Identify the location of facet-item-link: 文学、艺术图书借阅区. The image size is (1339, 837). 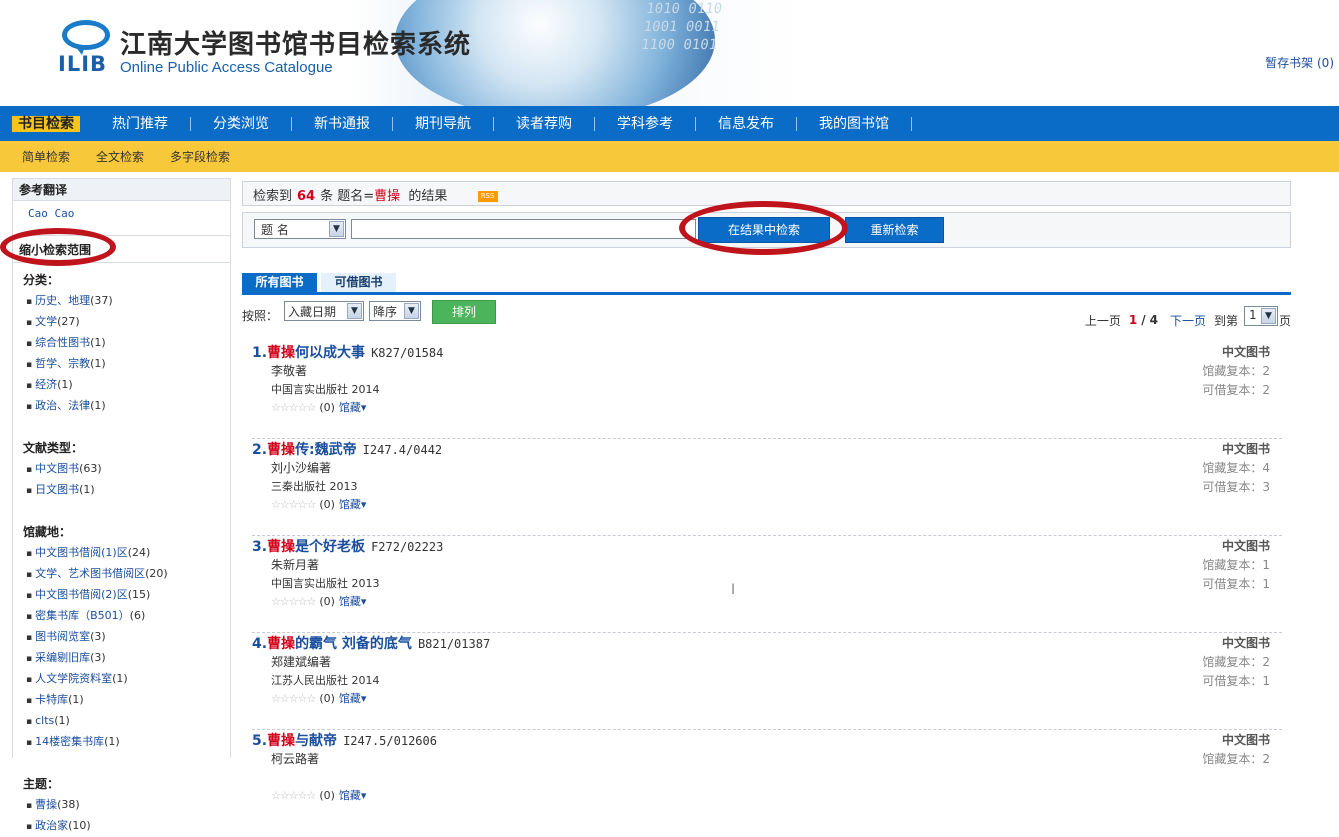
(90, 573).